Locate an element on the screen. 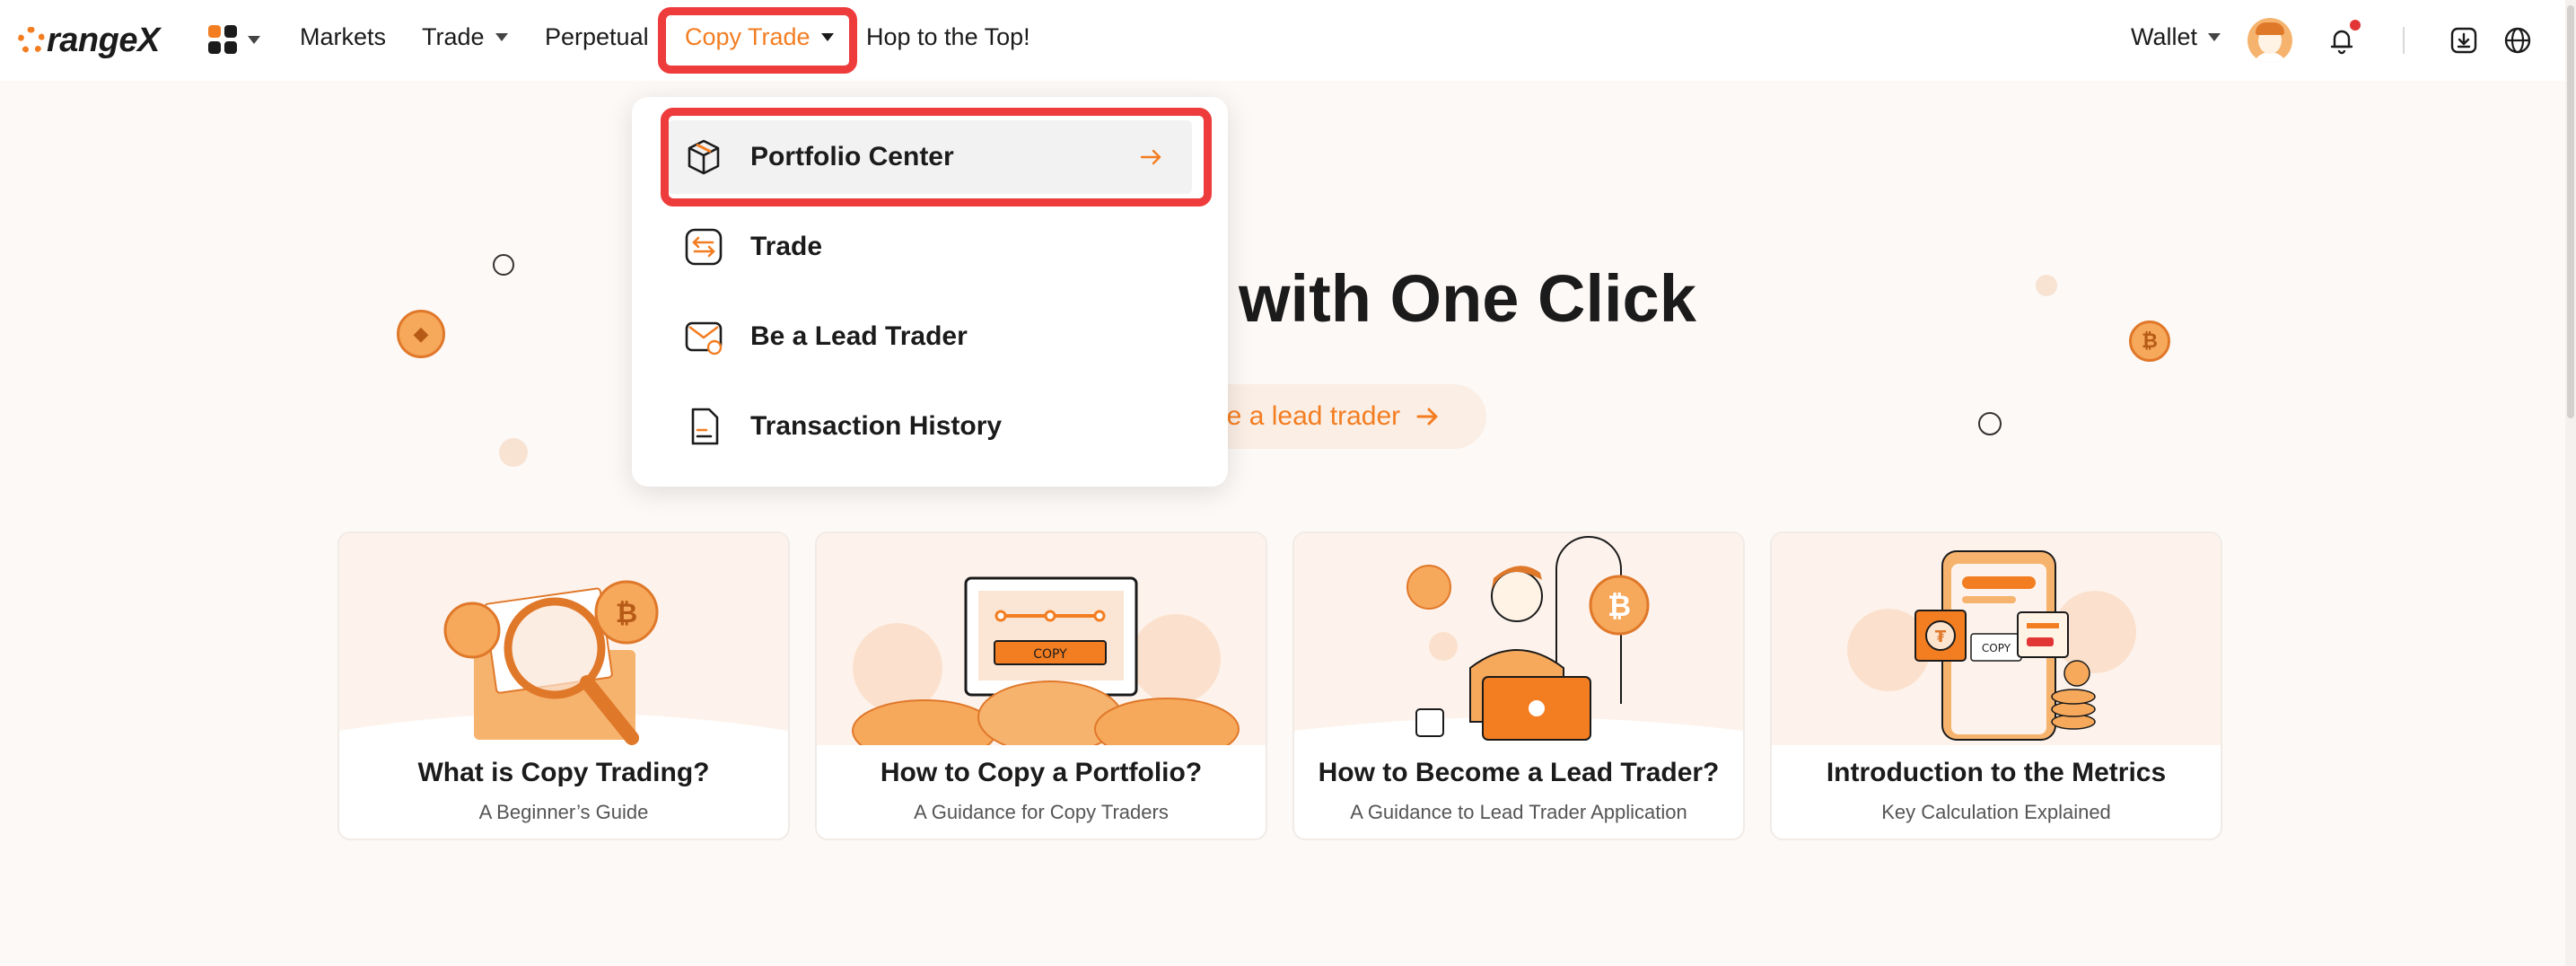 The width and height of the screenshot is (2576, 966). apps-grid-icon is located at coordinates (222, 39).